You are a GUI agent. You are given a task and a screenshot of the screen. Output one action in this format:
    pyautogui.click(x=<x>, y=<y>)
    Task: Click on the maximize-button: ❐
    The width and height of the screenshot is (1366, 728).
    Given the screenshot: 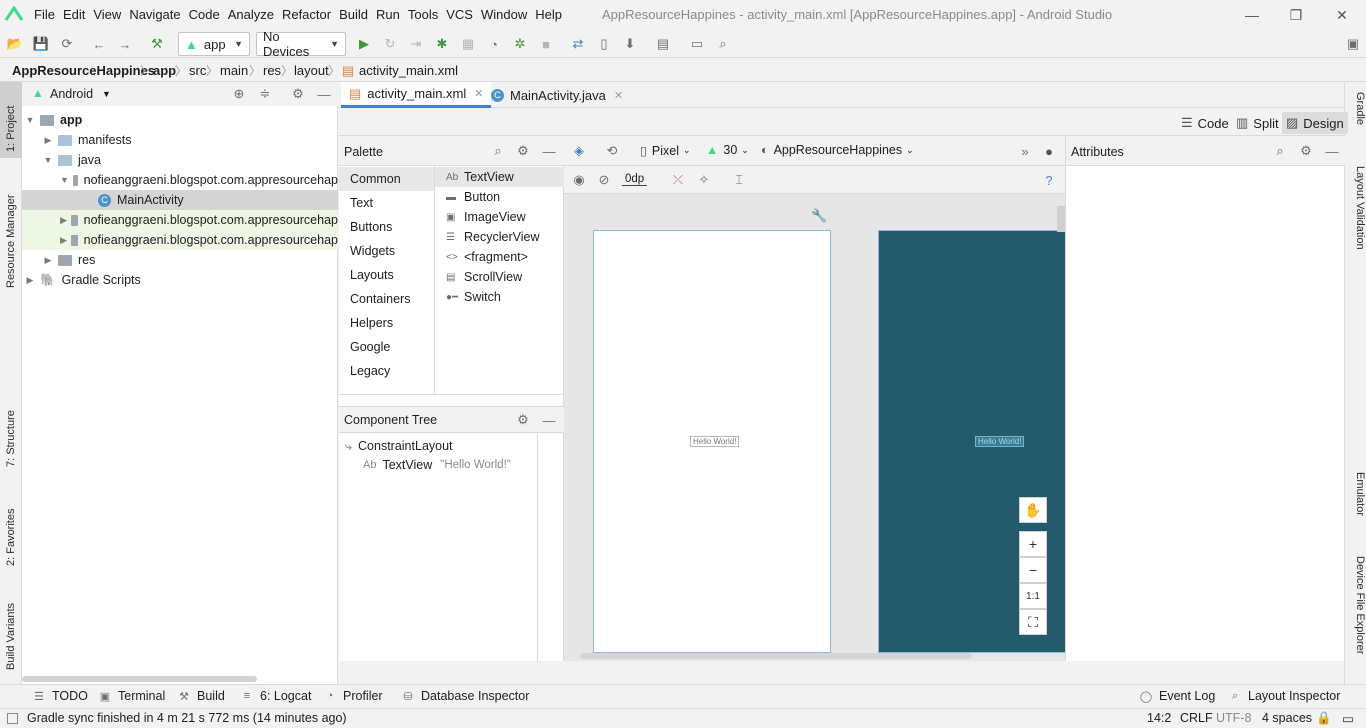 What is the action you would take?
    pyautogui.click(x=1296, y=15)
    